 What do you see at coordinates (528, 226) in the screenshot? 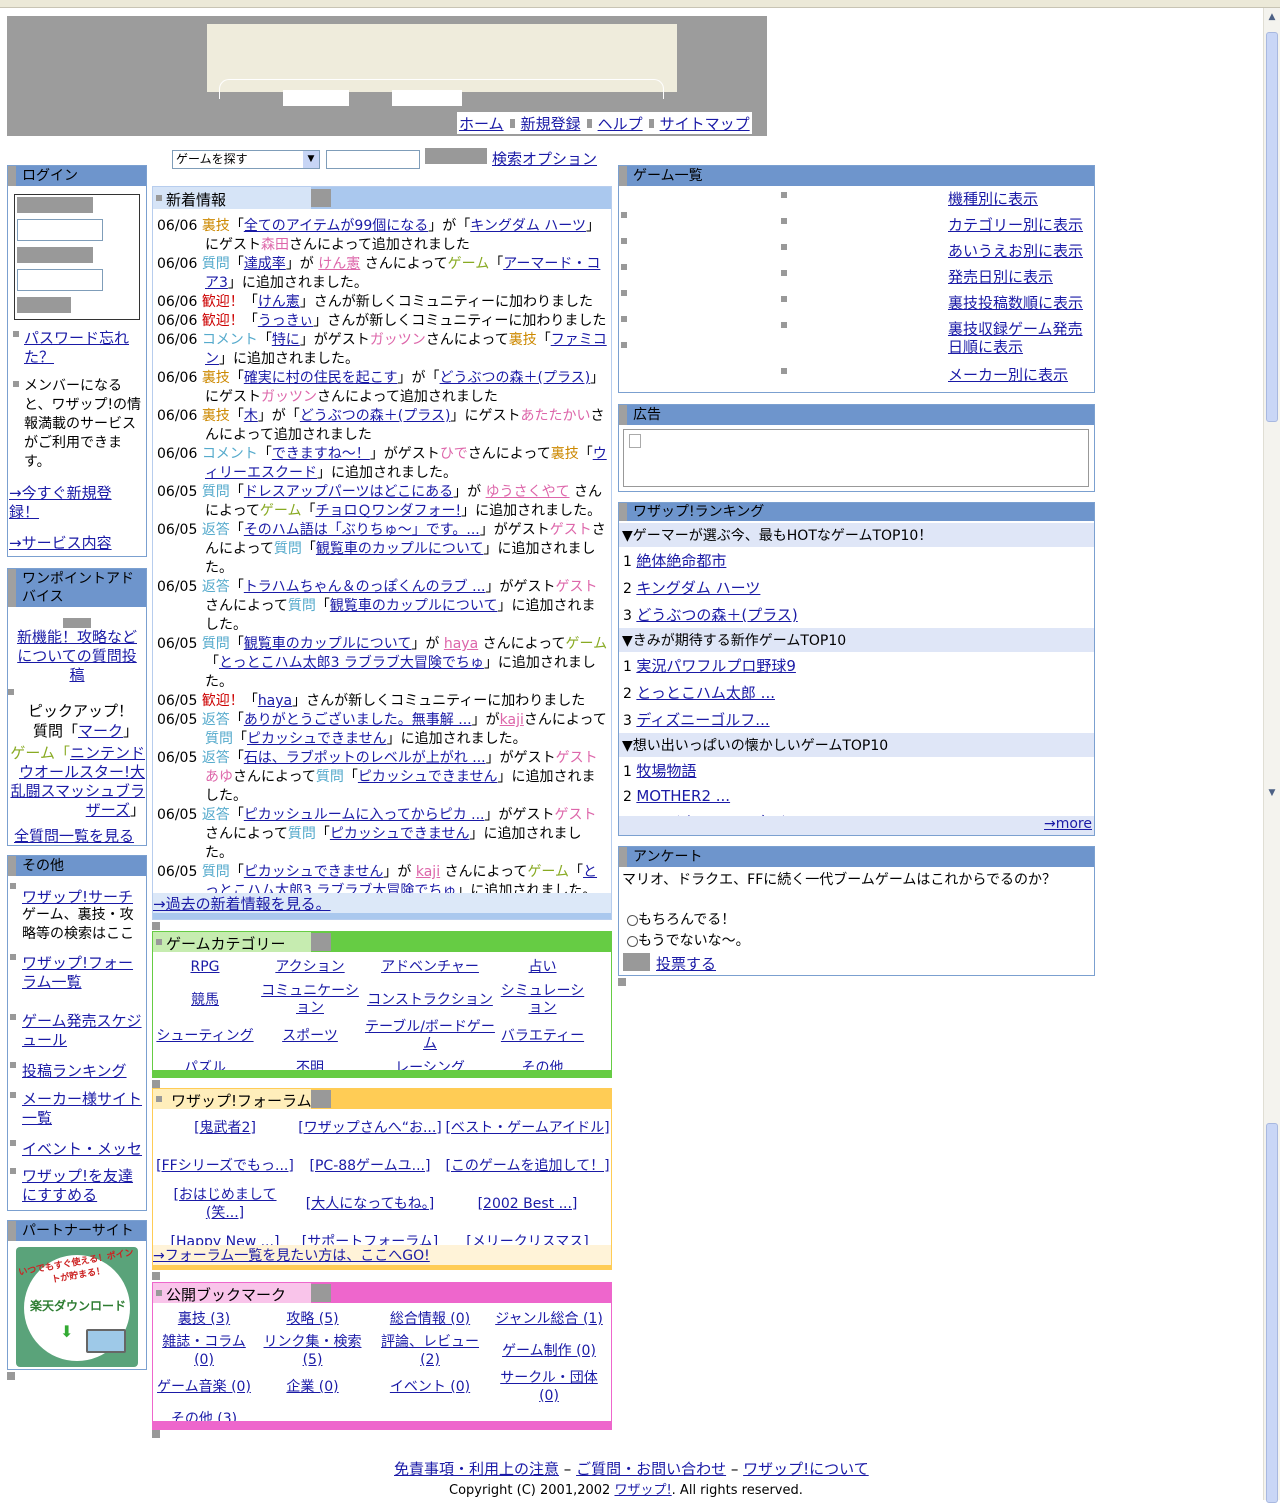
I see `news-link: キングダム ハーツ` at bounding box center [528, 226].